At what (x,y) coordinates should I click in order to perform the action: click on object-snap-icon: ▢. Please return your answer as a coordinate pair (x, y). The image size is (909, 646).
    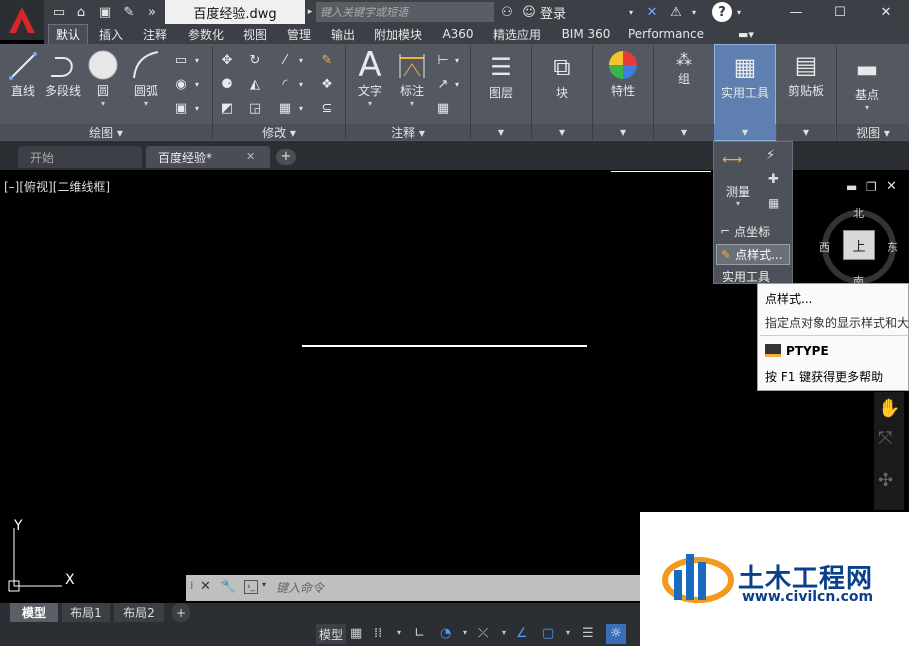
    Looking at the image, I should click on (548, 633).